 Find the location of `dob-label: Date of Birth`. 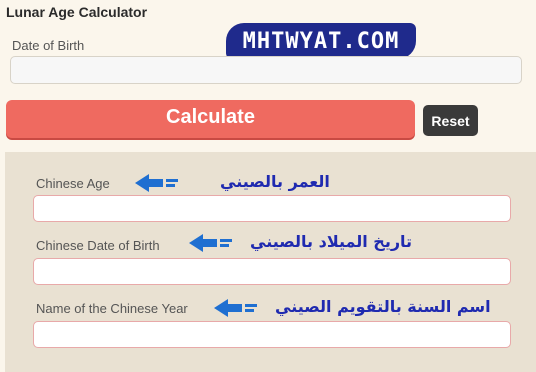

dob-label: Date of Birth is located at coordinates (48, 45).